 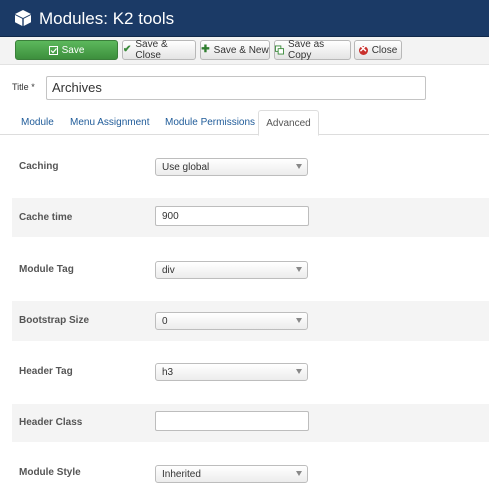 What do you see at coordinates (231, 270) in the screenshot?
I see `module-tag-select: div` at bounding box center [231, 270].